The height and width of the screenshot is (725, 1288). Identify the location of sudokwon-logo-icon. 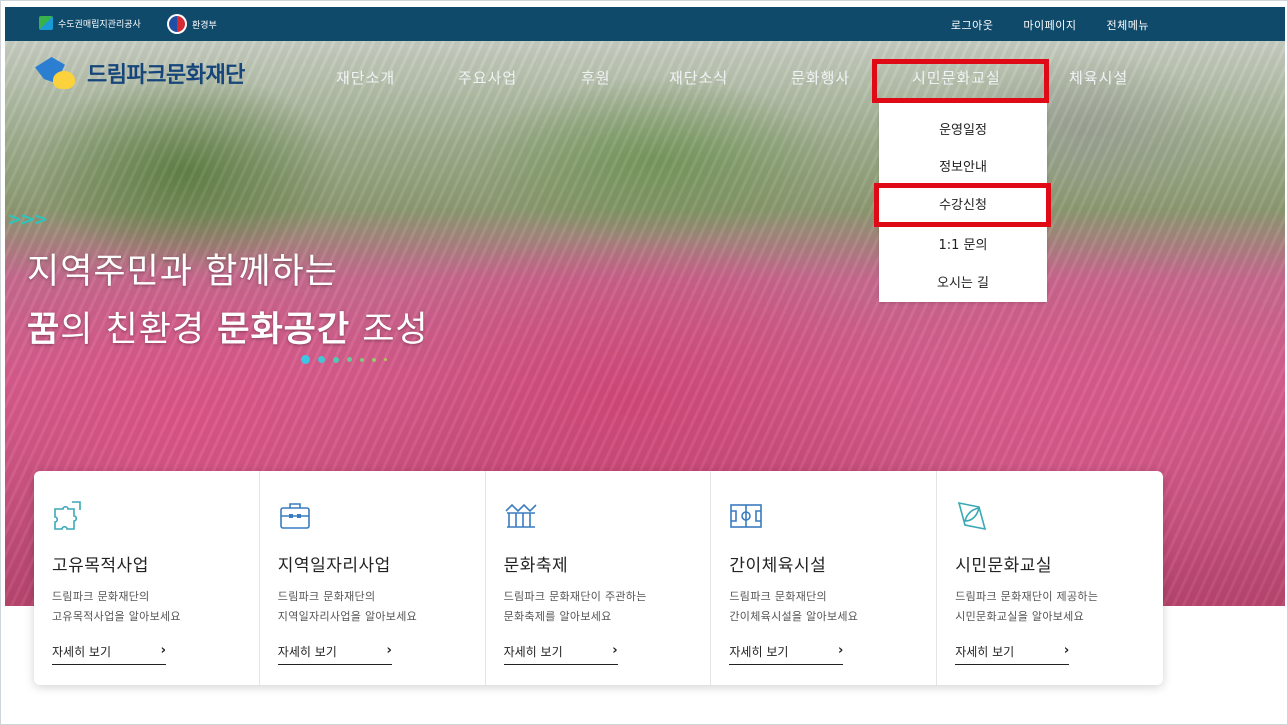
(46, 23).